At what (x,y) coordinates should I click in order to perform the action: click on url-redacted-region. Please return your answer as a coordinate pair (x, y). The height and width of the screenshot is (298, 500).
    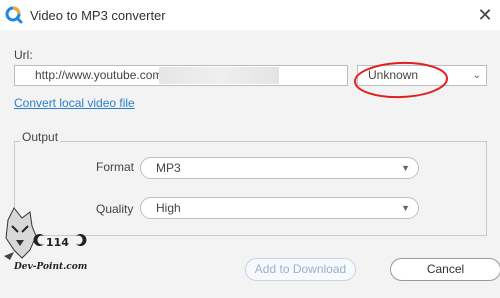
    Looking at the image, I should click on (219, 75).